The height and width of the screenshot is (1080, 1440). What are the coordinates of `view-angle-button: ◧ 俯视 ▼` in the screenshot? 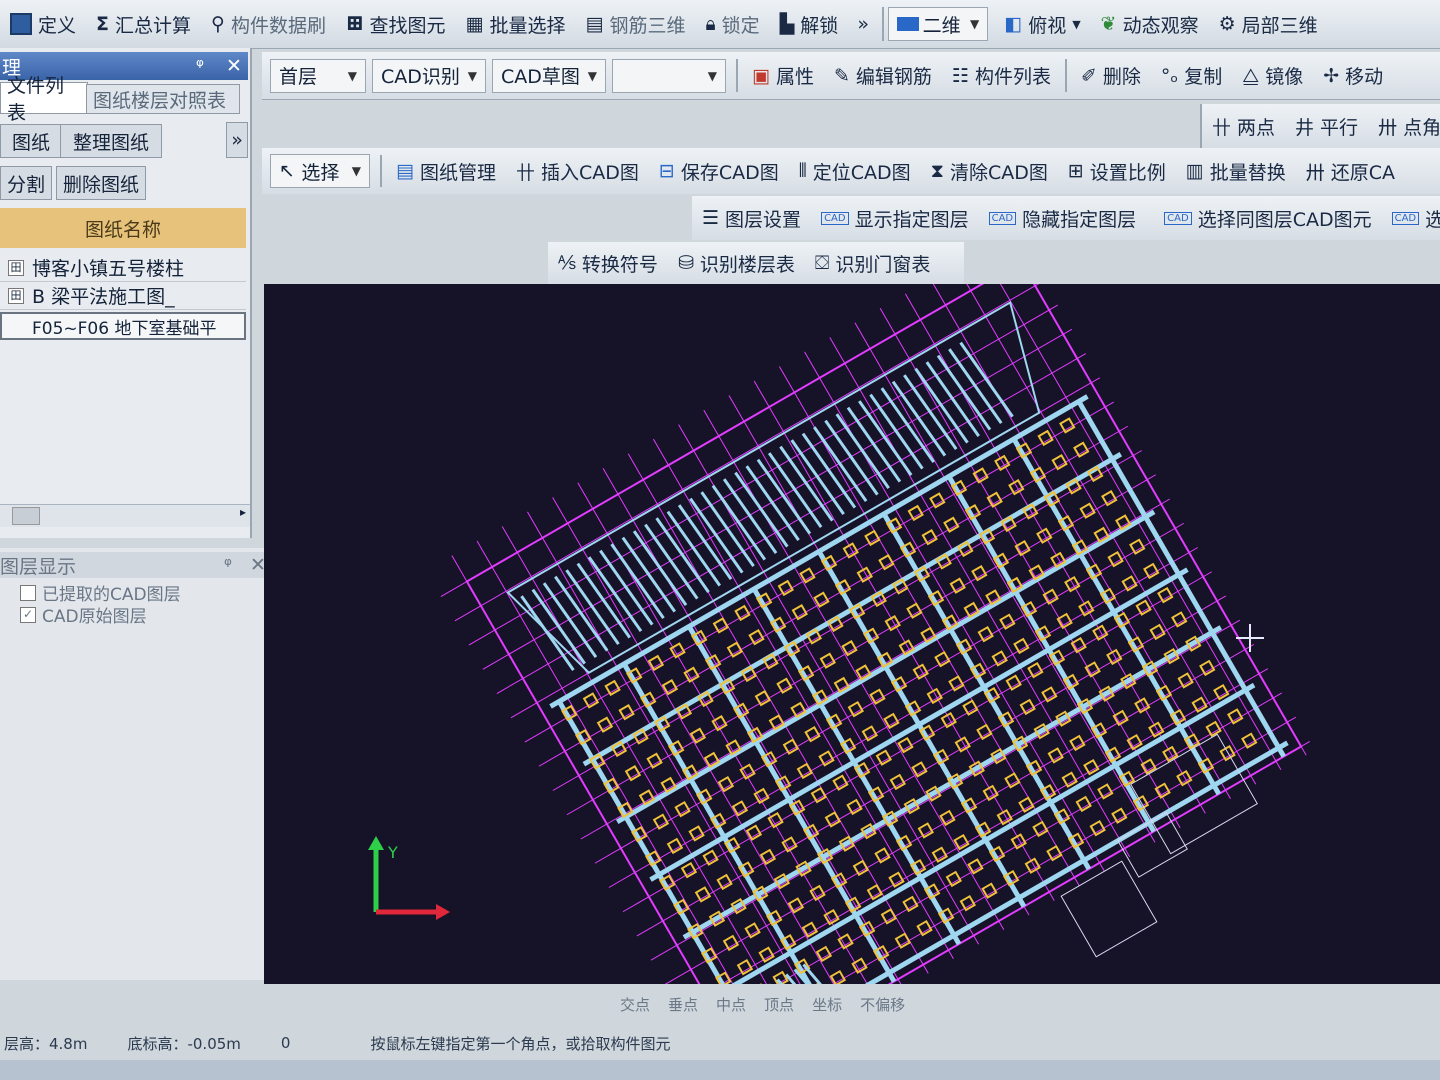 It's located at (1042, 24).